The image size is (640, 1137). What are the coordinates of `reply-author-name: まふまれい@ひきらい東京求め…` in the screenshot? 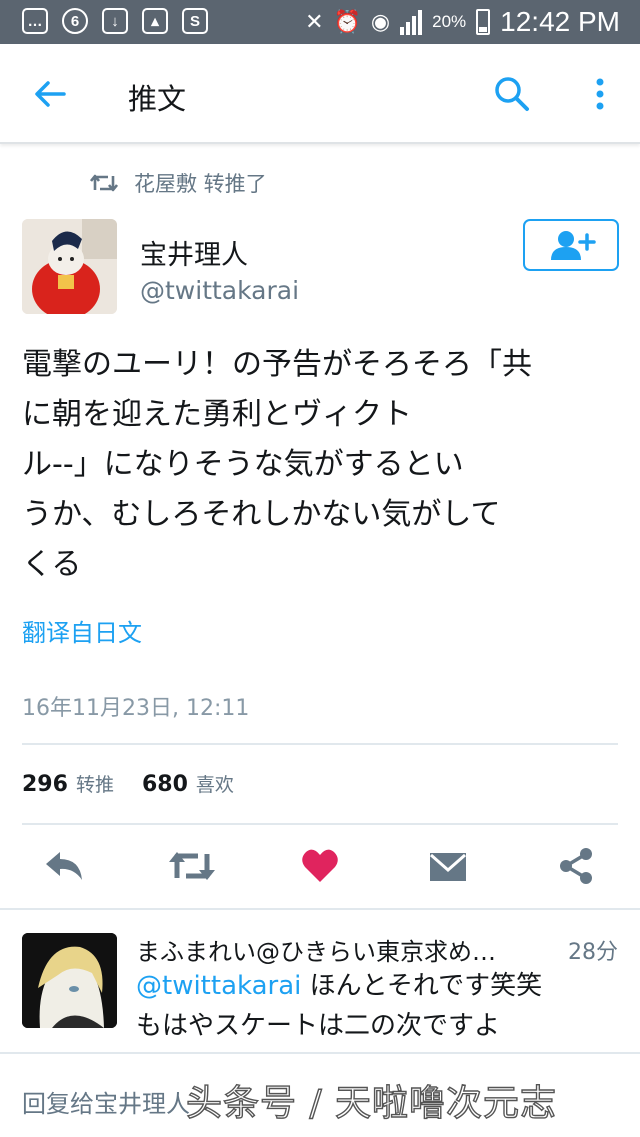 It's located at (346, 949).